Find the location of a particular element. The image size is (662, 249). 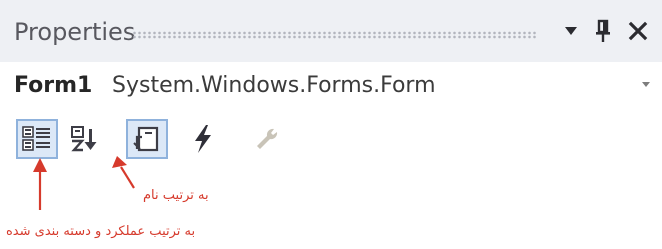

arrow-categorized is located at coordinates (40, 184).